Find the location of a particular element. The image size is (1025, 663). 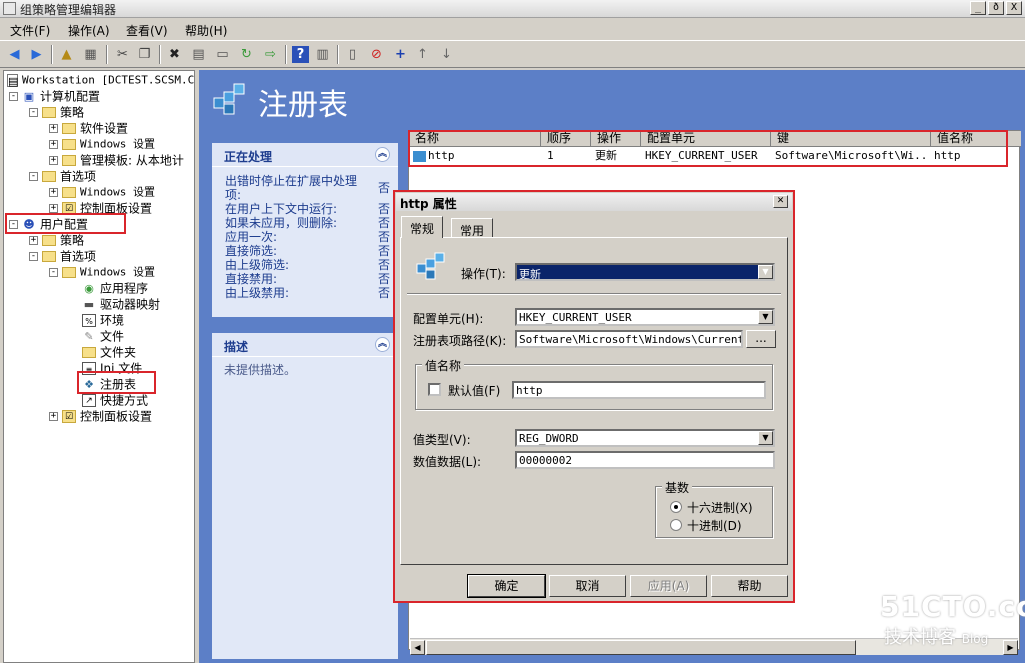

refresh-icon: ↻ is located at coordinates (246, 54).